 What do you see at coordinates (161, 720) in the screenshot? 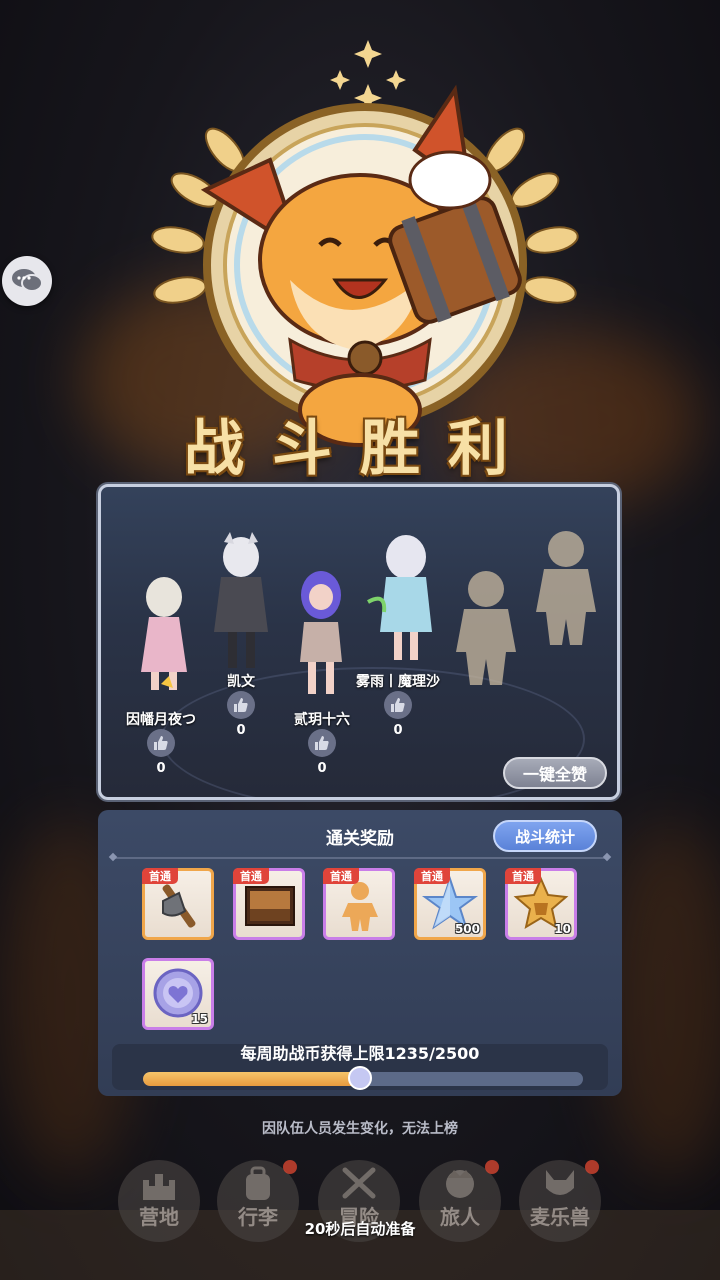
I see `member-name: 因幡月夜つ` at bounding box center [161, 720].